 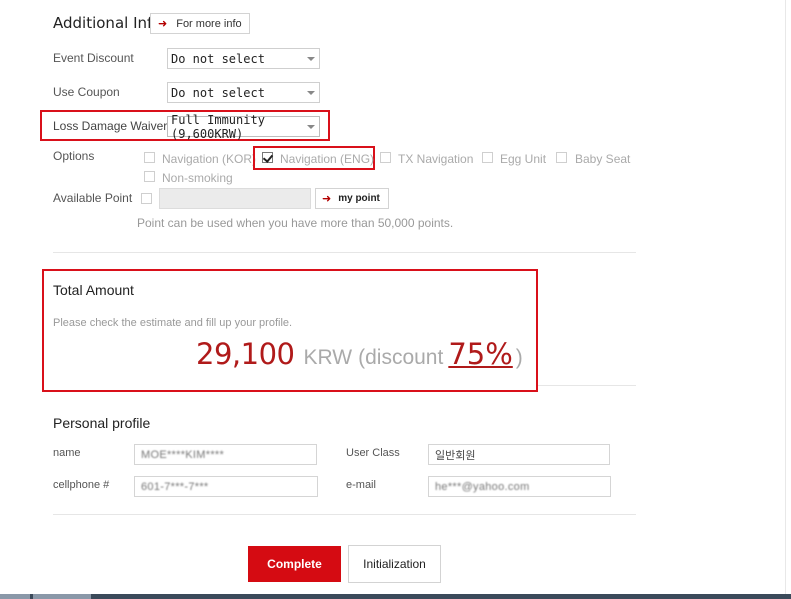 I want to click on user-class-field: 일반회원, so click(x=519, y=454).